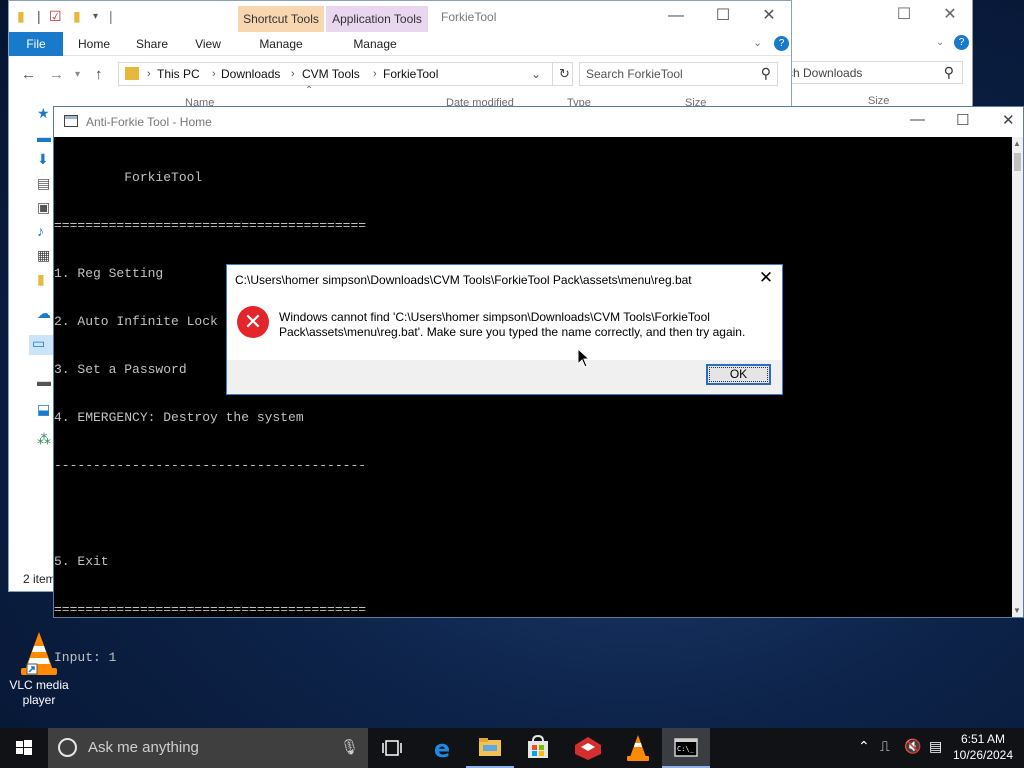 The height and width of the screenshot is (768, 1024). Describe the element at coordinates (1017, 610) in the screenshot. I see `scroll-down-icon: ▼` at that location.